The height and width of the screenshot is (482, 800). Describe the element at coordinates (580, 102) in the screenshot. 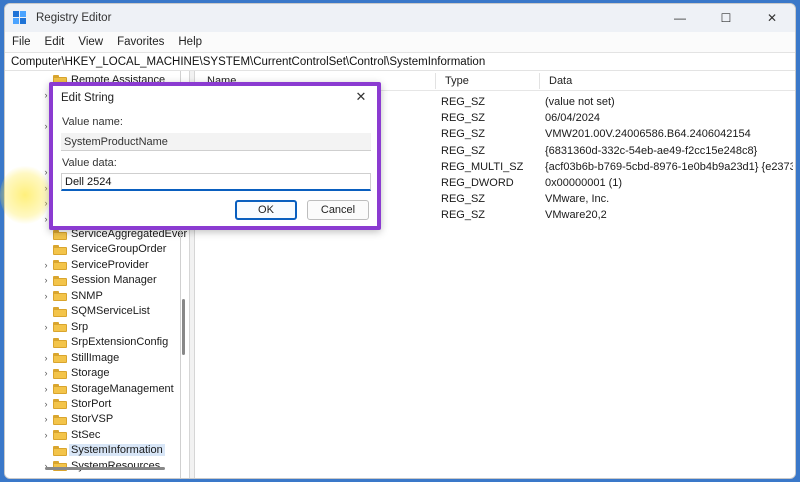

I see `value-data: (value not set)` at that location.